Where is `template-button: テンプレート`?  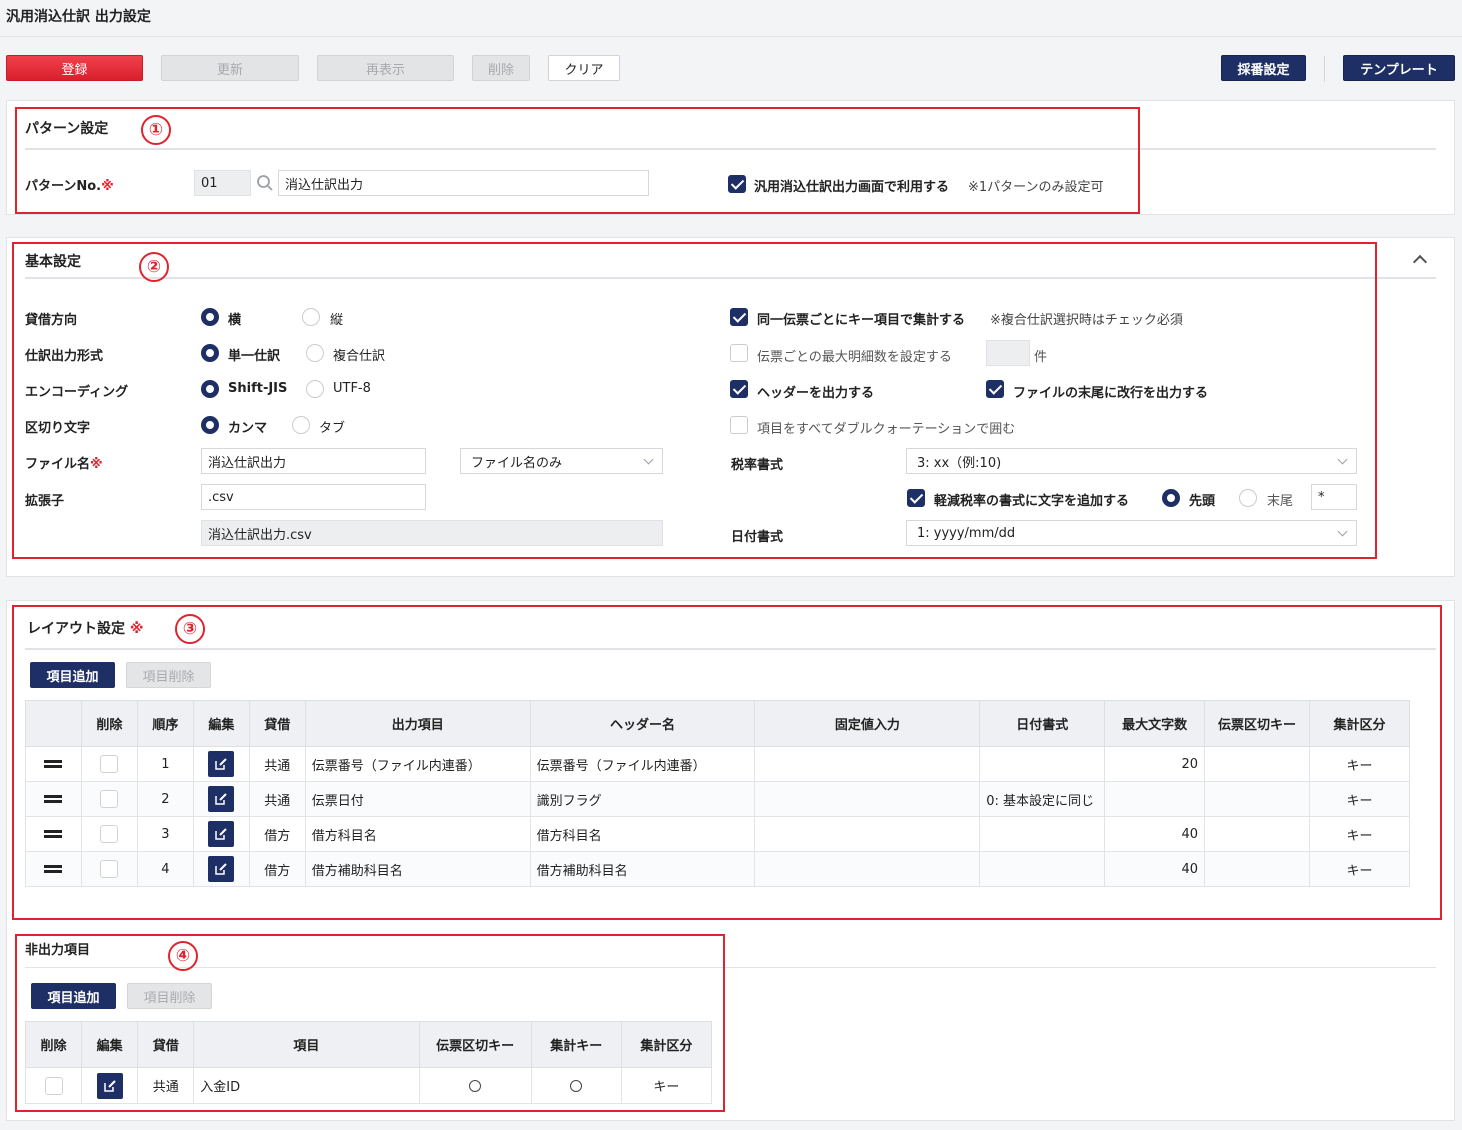 template-button: テンプレート is located at coordinates (1399, 68).